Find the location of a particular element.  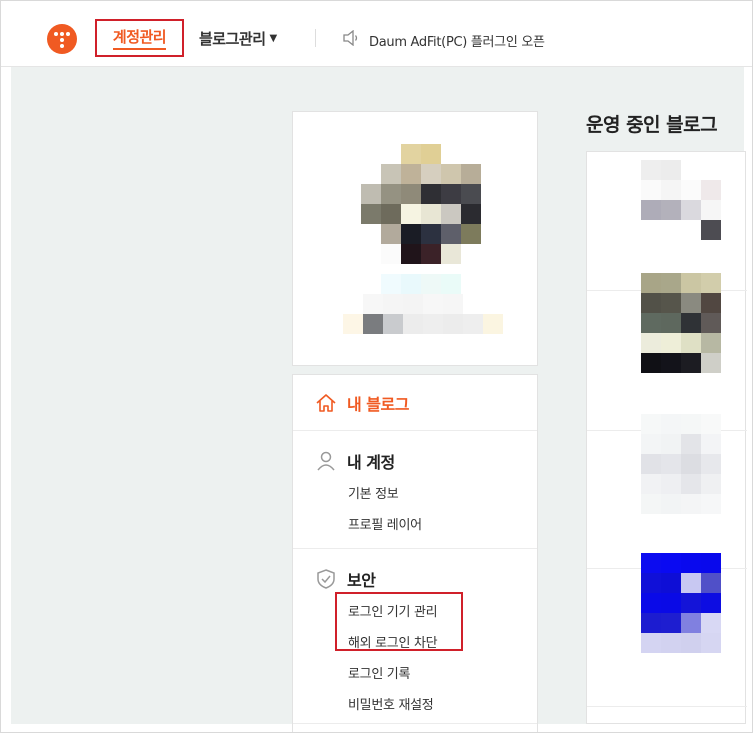

top-navigation-bar: 계정관리 블로그관리 ▼ Daum AdFit(PC) 플러그인 오픈 is located at coordinates (376, 34).